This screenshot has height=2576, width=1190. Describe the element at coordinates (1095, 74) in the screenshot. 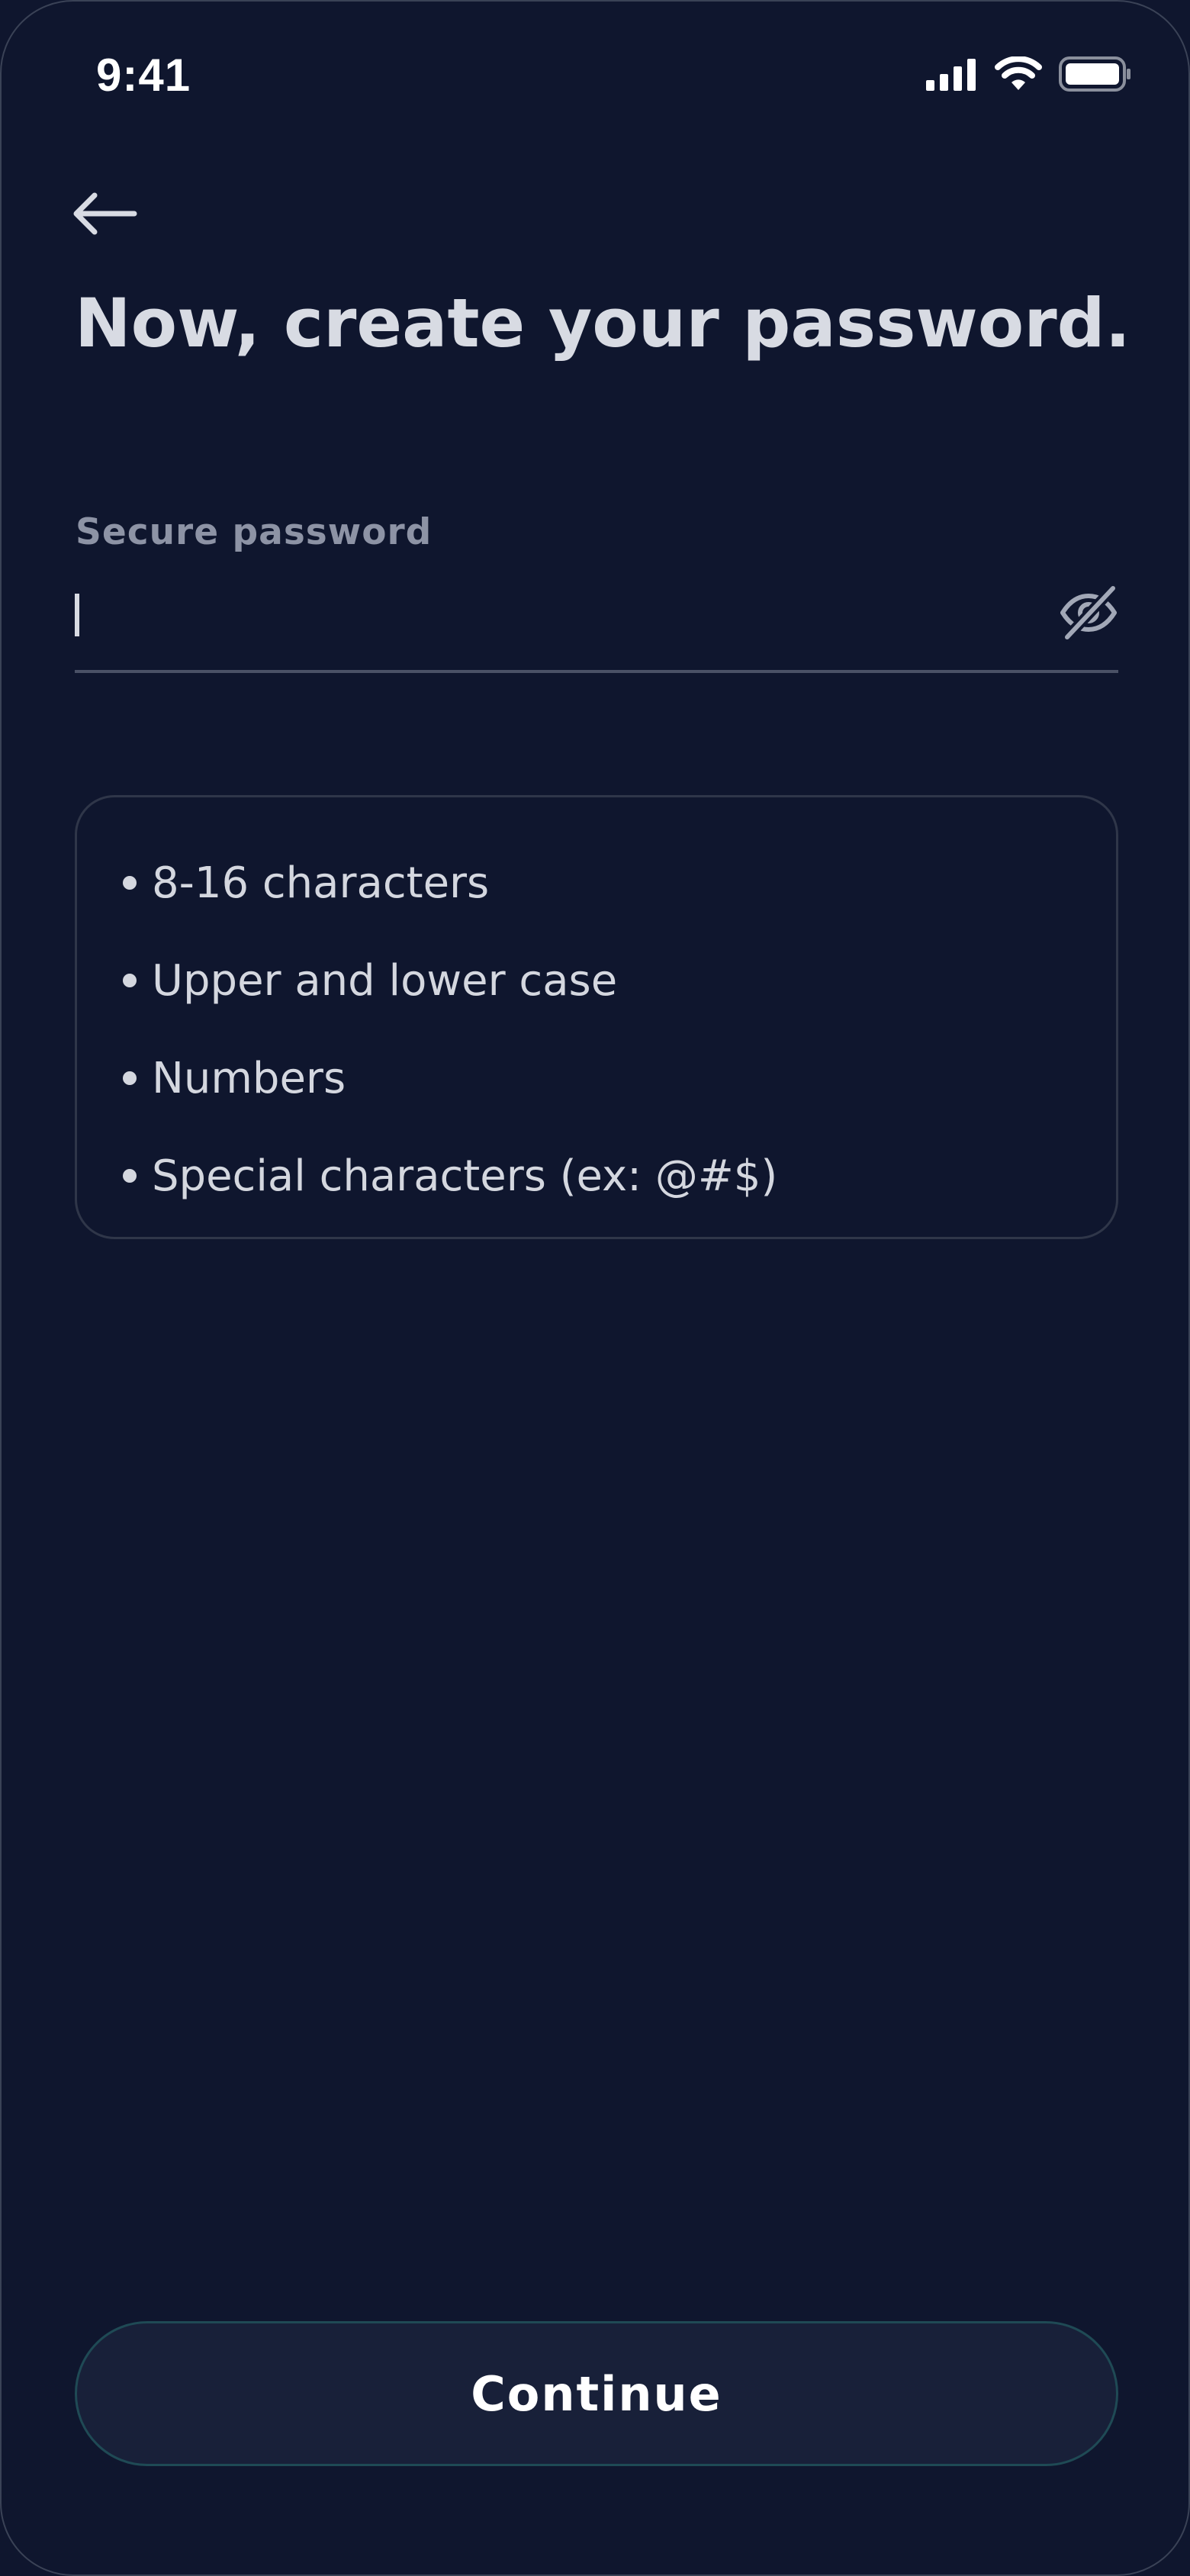

I see `battery-icon` at that location.